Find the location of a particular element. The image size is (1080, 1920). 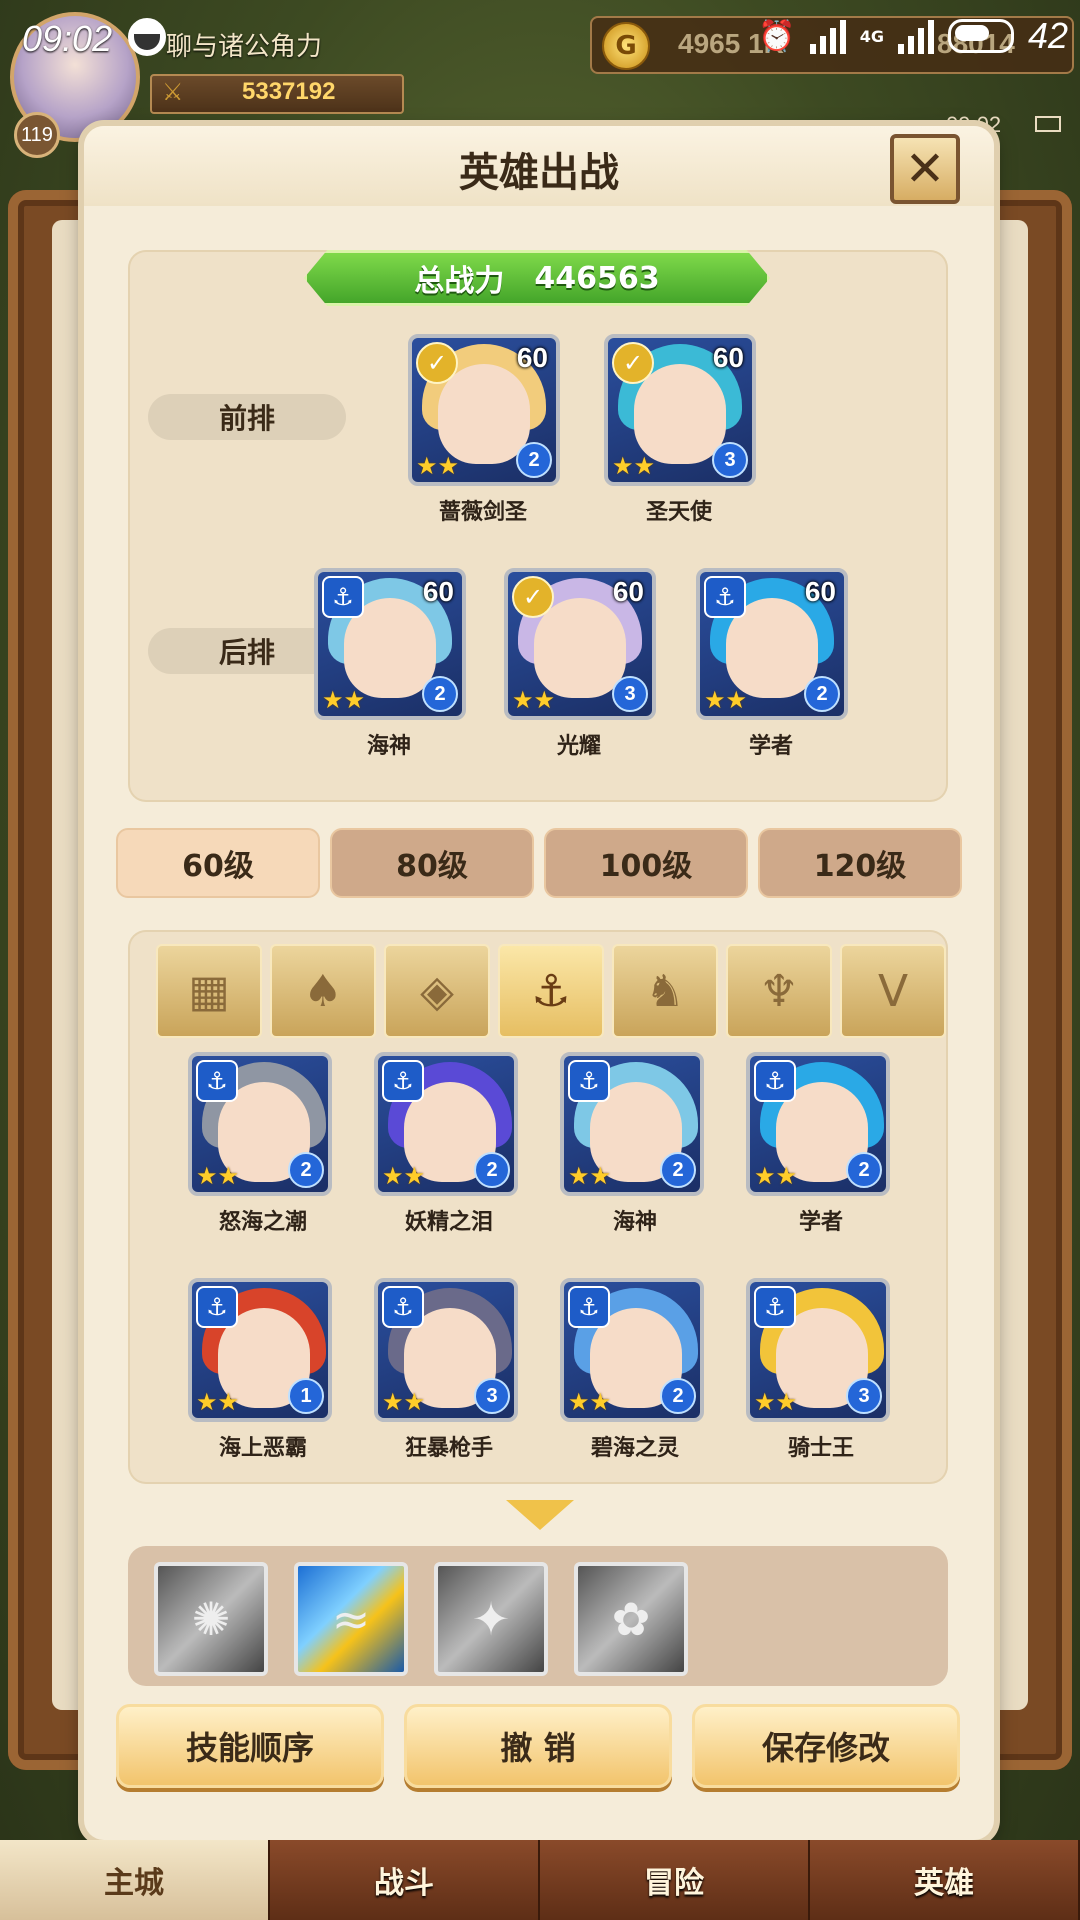

action-bar: 技能顺序 撤 销 保存修改 is located at coordinates (538, 1746).